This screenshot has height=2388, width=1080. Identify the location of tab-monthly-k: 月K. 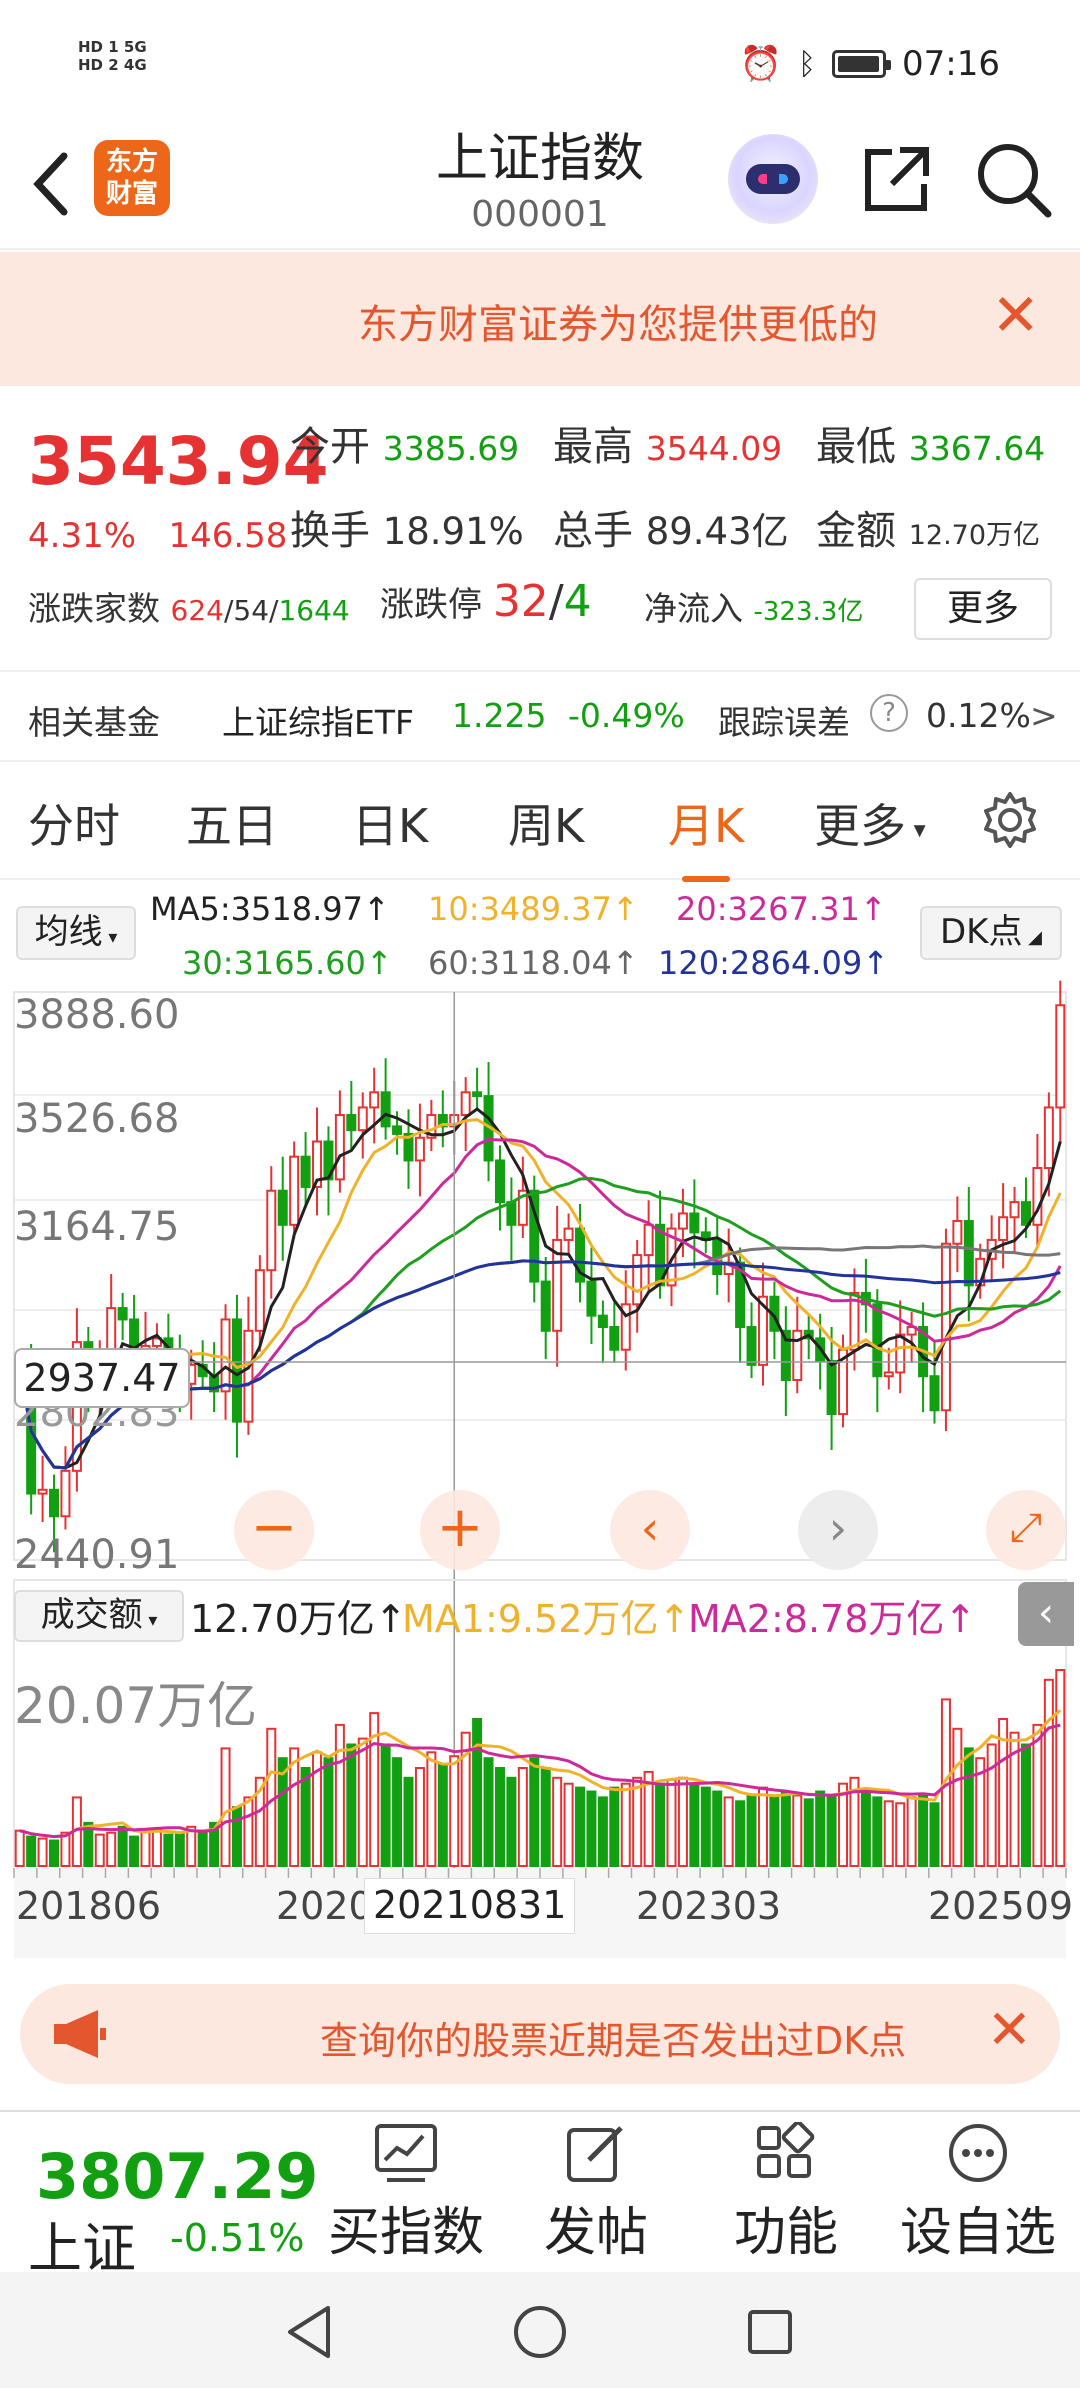
(706, 836).